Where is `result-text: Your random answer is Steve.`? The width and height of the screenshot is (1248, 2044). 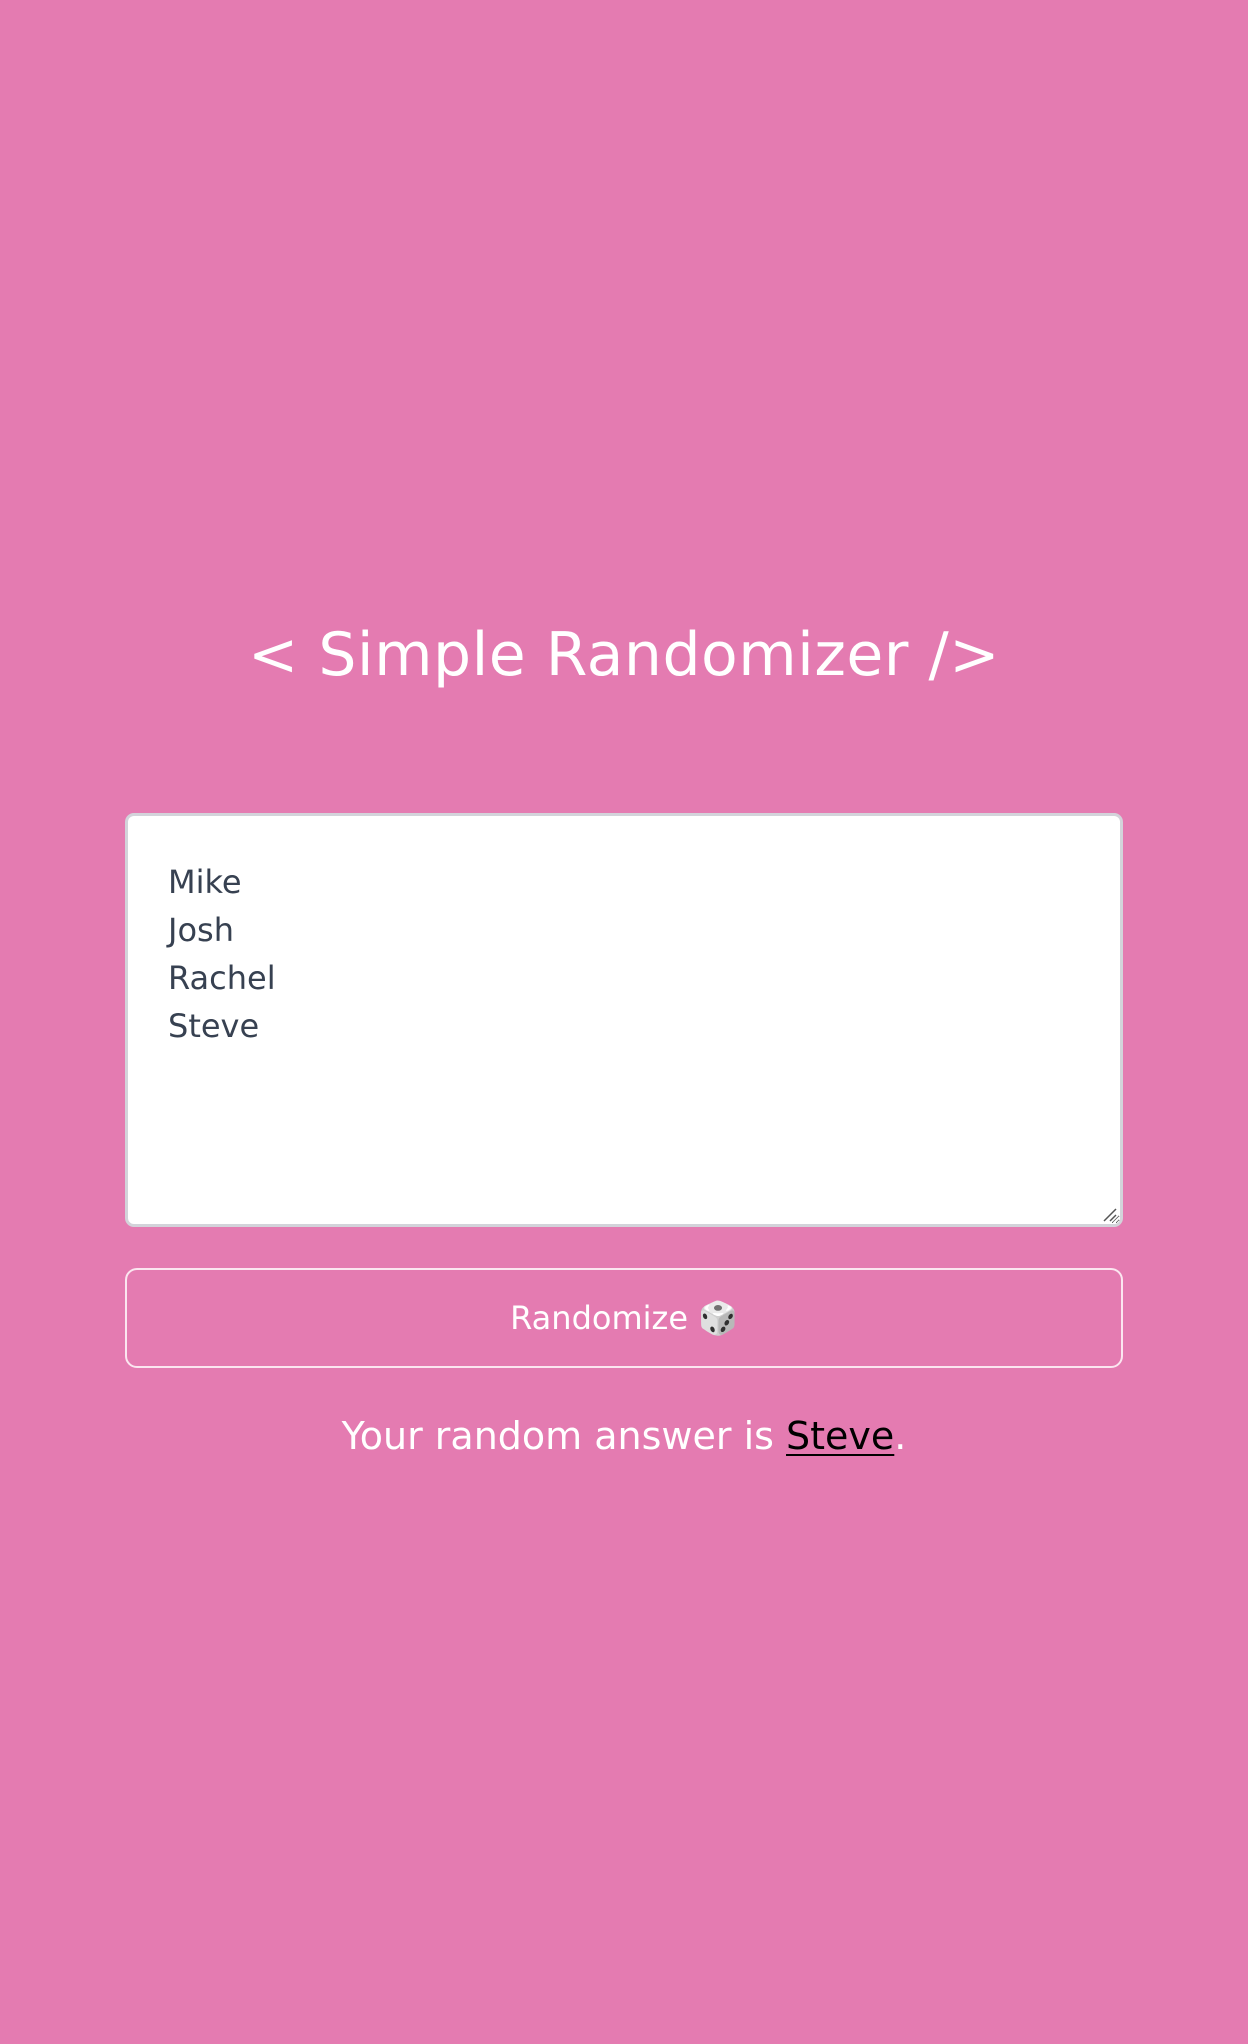
result-text: Your random answer is Steve. is located at coordinates (624, 1436).